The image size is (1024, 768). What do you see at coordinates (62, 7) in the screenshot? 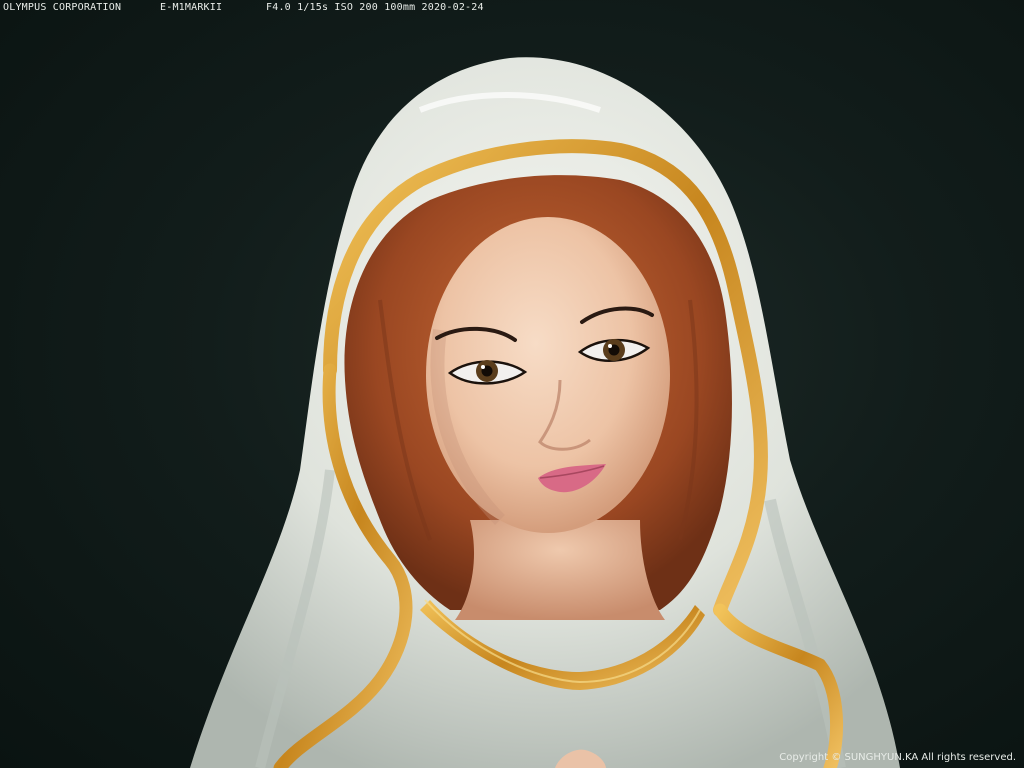
I see `camera-maker: OLYMPUS CORPORATION` at bounding box center [62, 7].